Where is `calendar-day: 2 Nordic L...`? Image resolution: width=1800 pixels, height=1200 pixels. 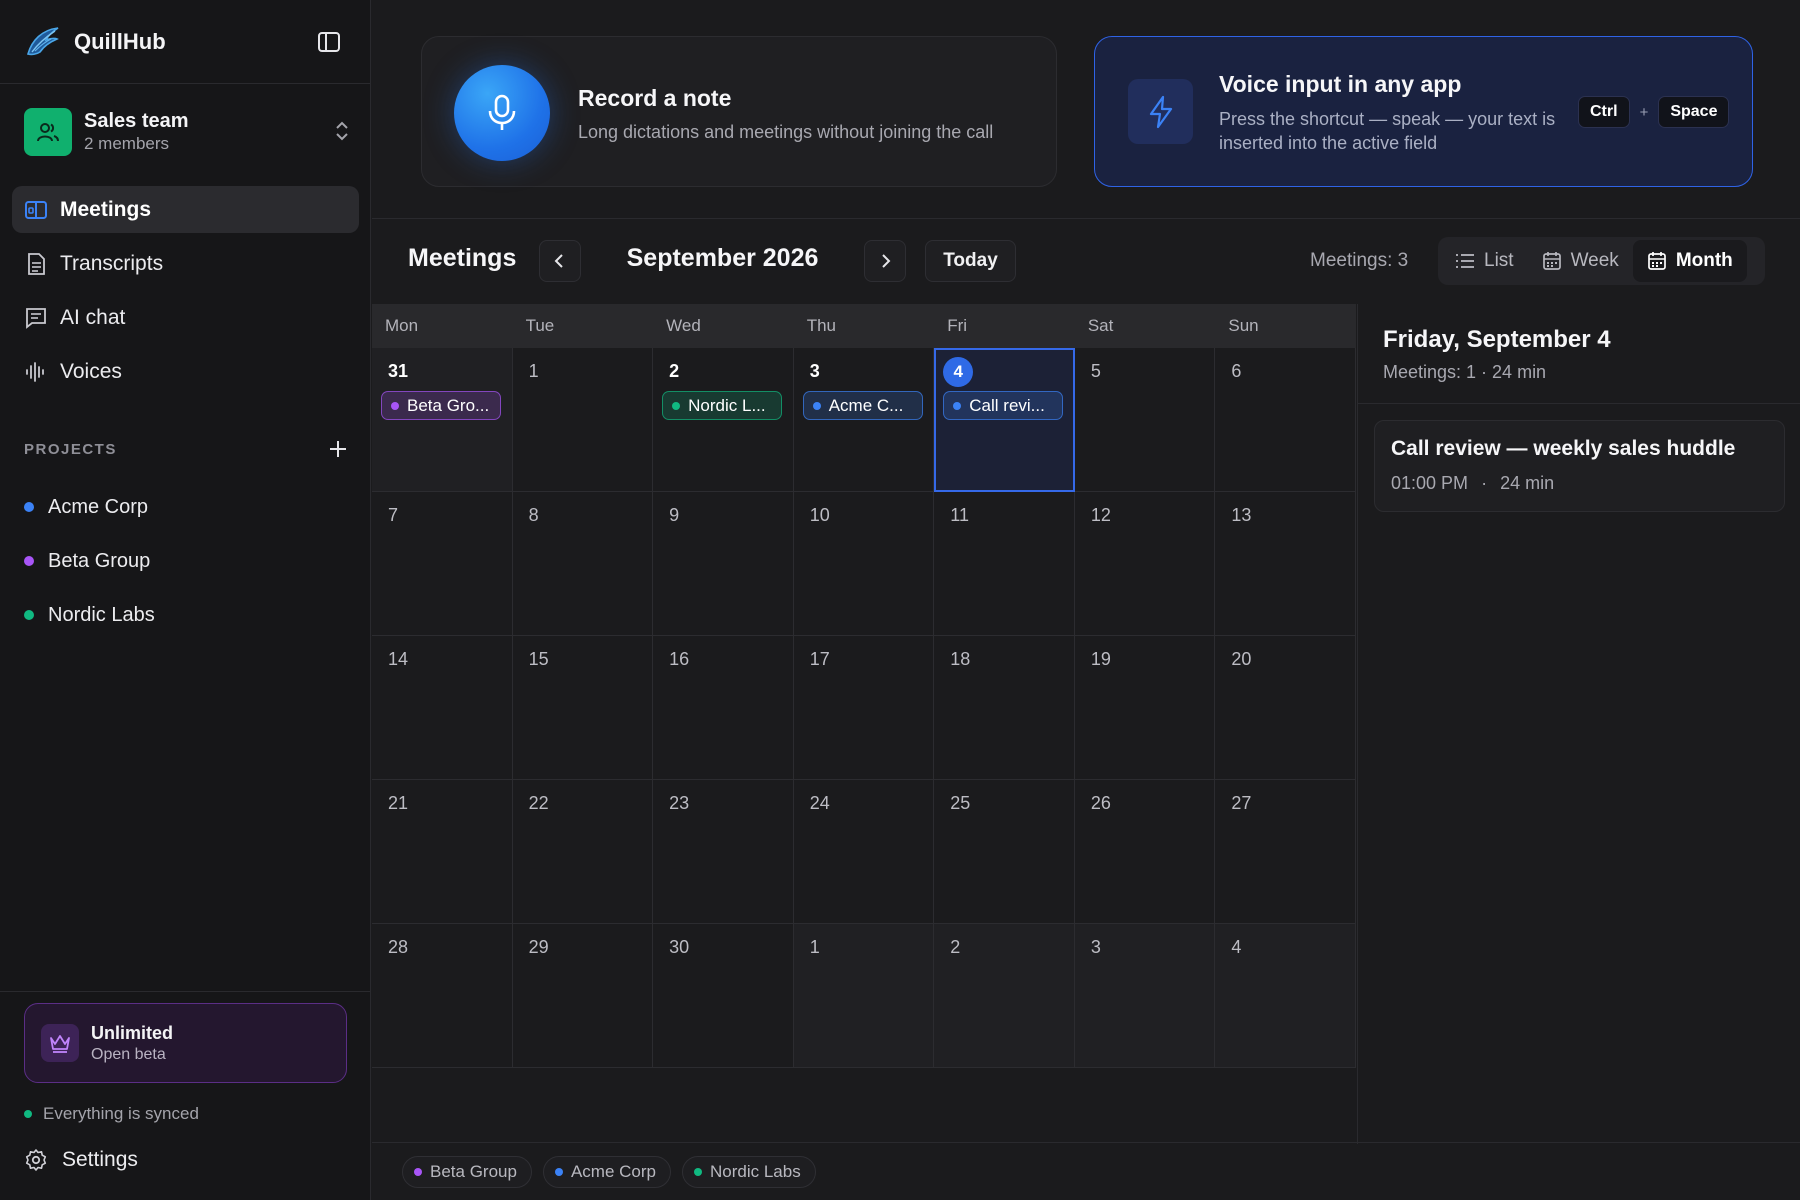 calendar-day: 2 Nordic L... is located at coordinates (723, 420).